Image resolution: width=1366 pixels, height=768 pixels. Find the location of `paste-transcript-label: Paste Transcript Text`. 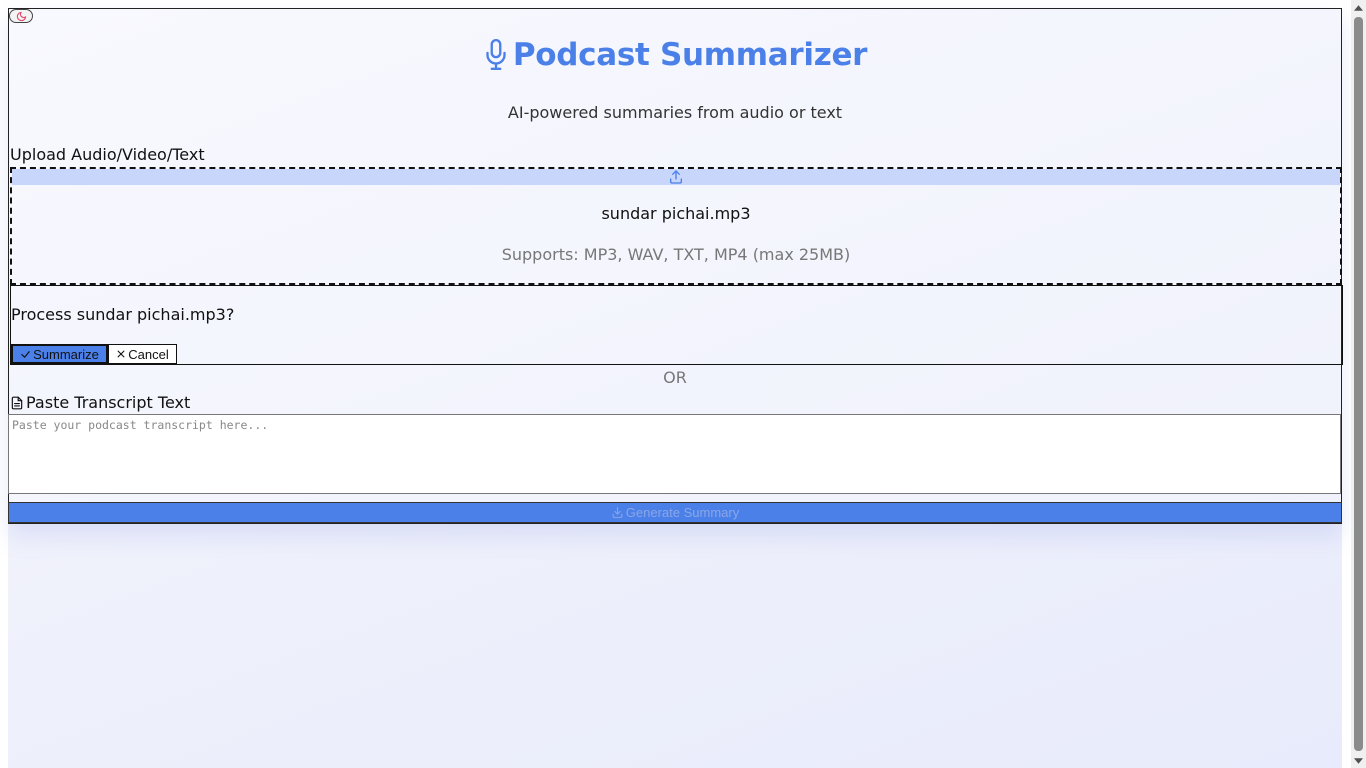

paste-transcript-label: Paste Transcript Text is located at coordinates (100, 402).